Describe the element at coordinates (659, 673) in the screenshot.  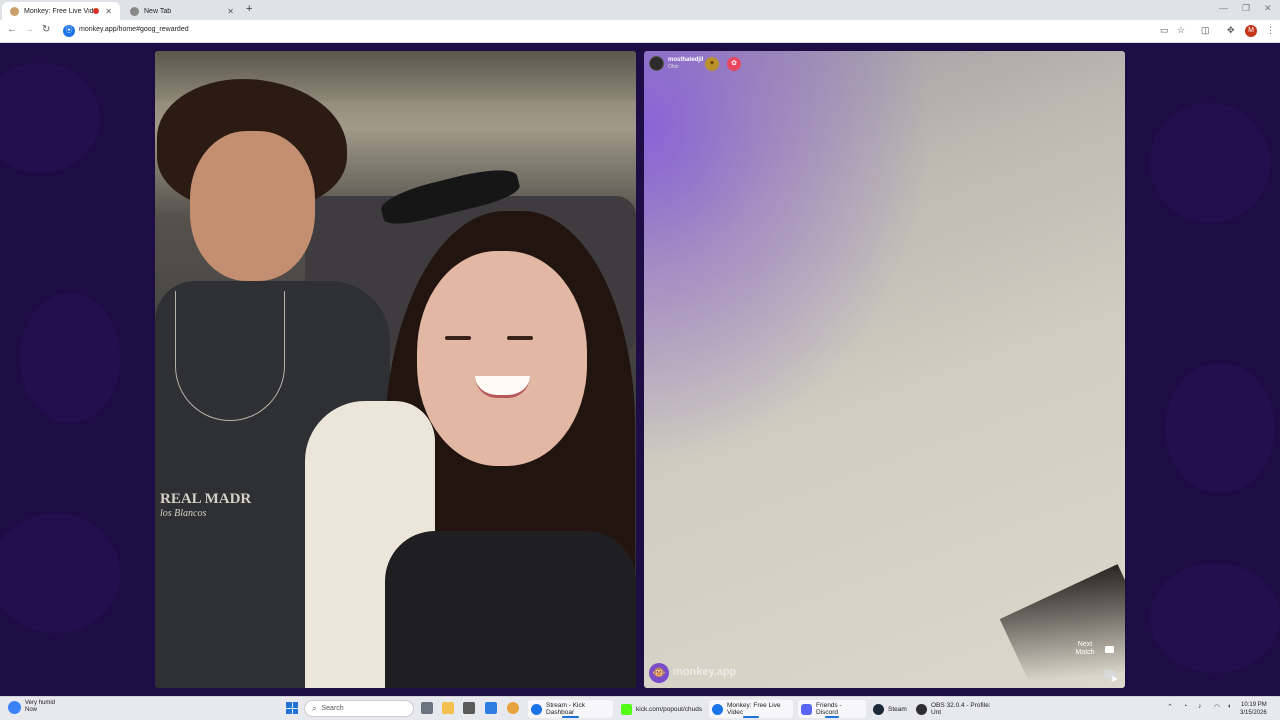
I see `monkey-logo-icon: 🐵` at that location.